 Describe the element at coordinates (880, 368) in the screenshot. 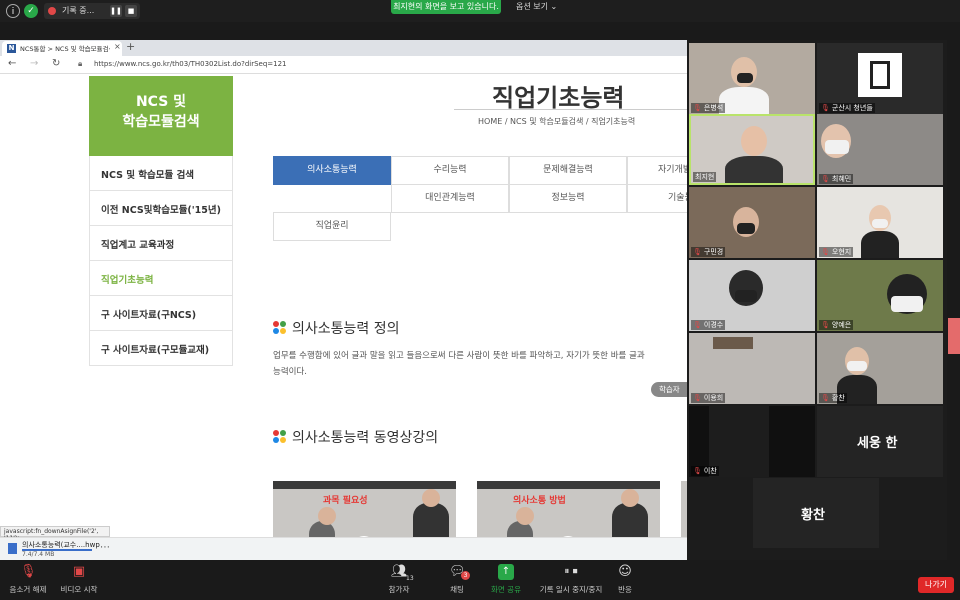

I see `participant-tile: 🎙︎ 황찬` at that location.